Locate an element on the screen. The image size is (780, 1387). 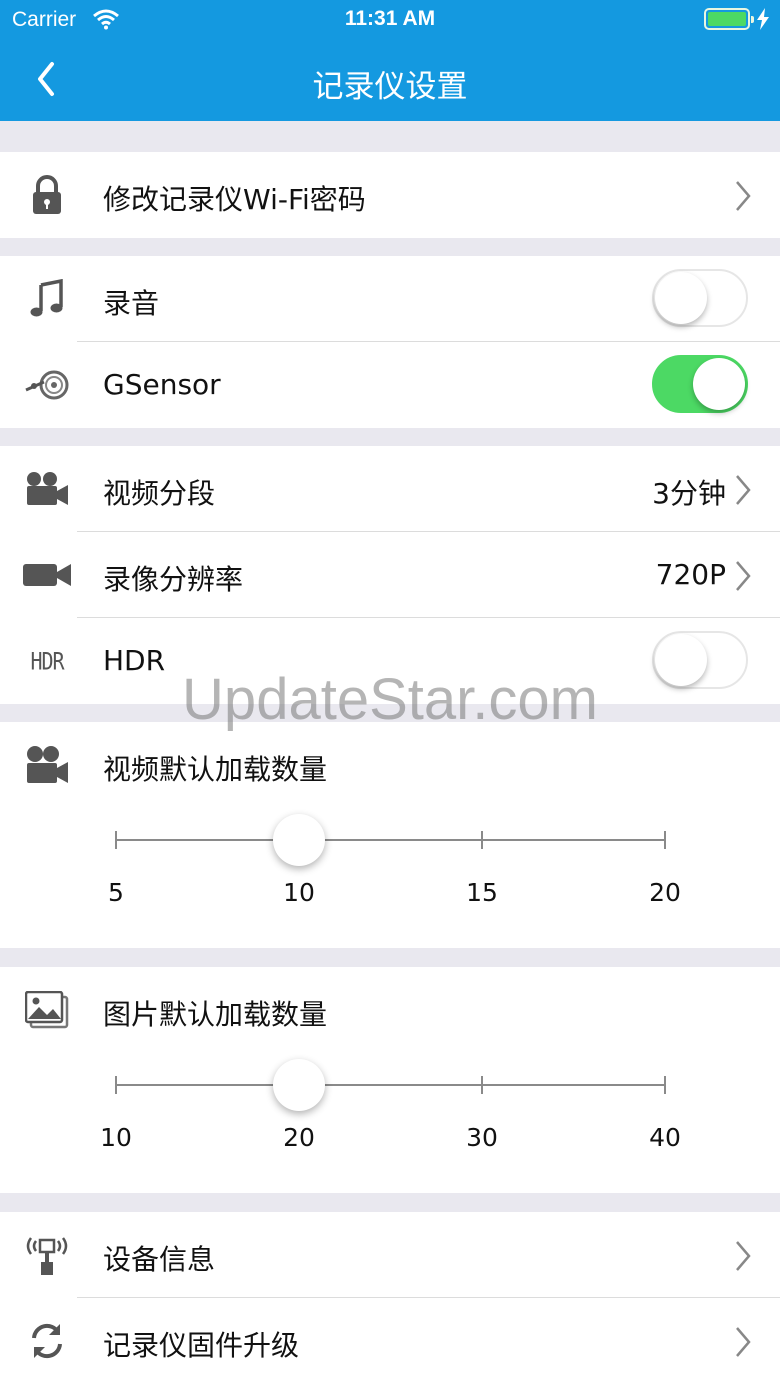
sensor-section: 录音 GSensor is located at coordinates (390, 342).